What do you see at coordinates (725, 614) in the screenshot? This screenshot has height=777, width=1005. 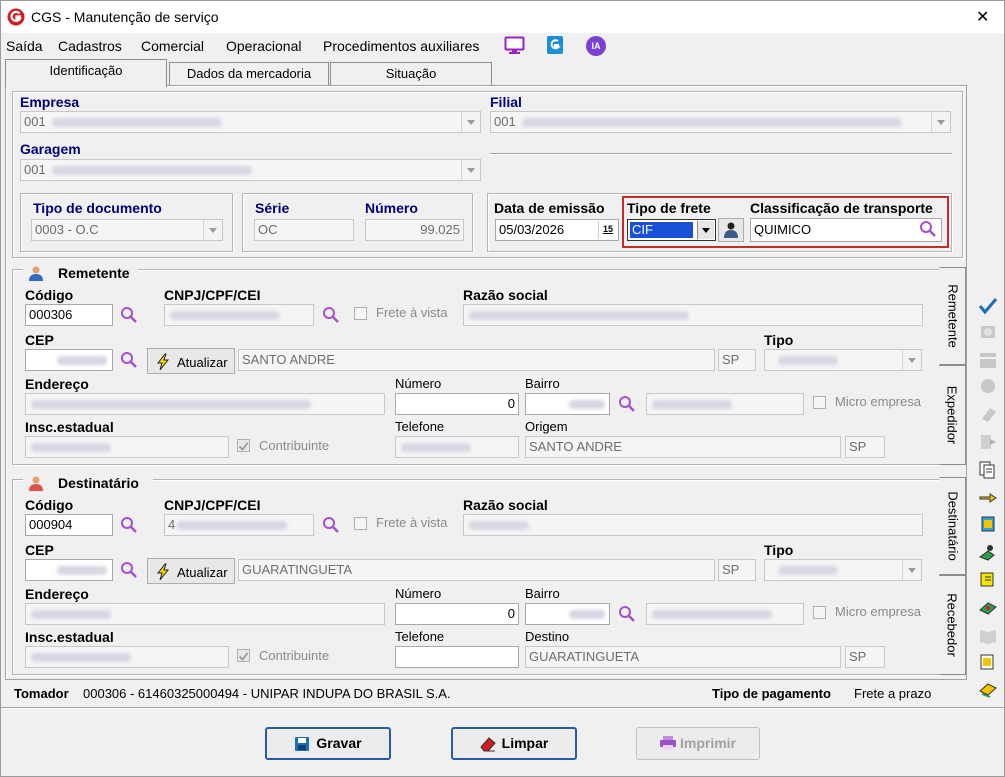 I see `dest-bairro-input` at bounding box center [725, 614].